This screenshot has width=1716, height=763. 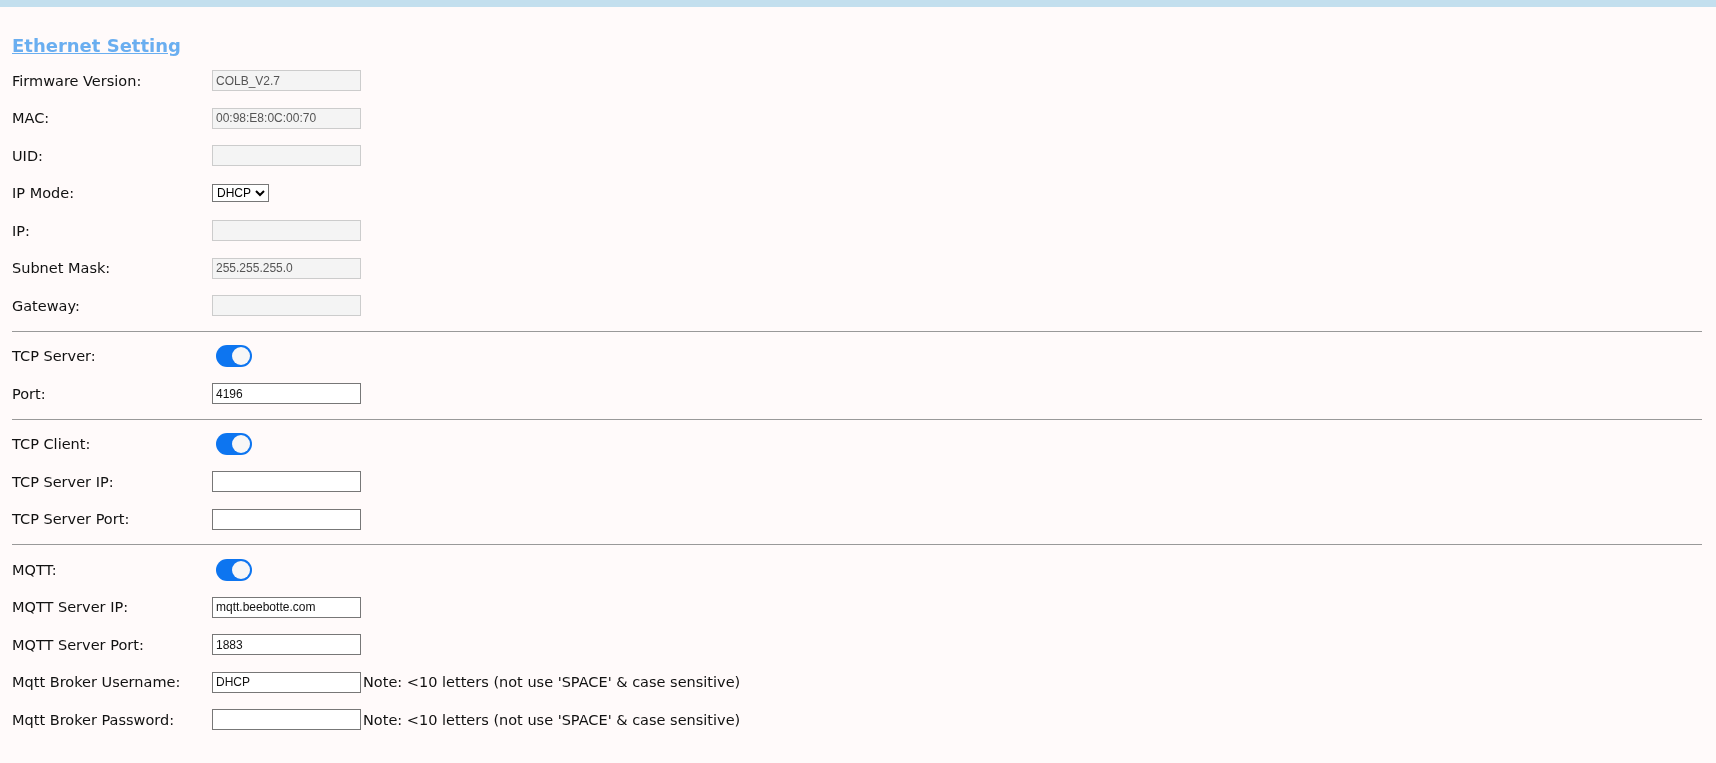 What do you see at coordinates (46, 305) in the screenshot?
I see `field-label: Gateway:` at bounding box center [46, 305].